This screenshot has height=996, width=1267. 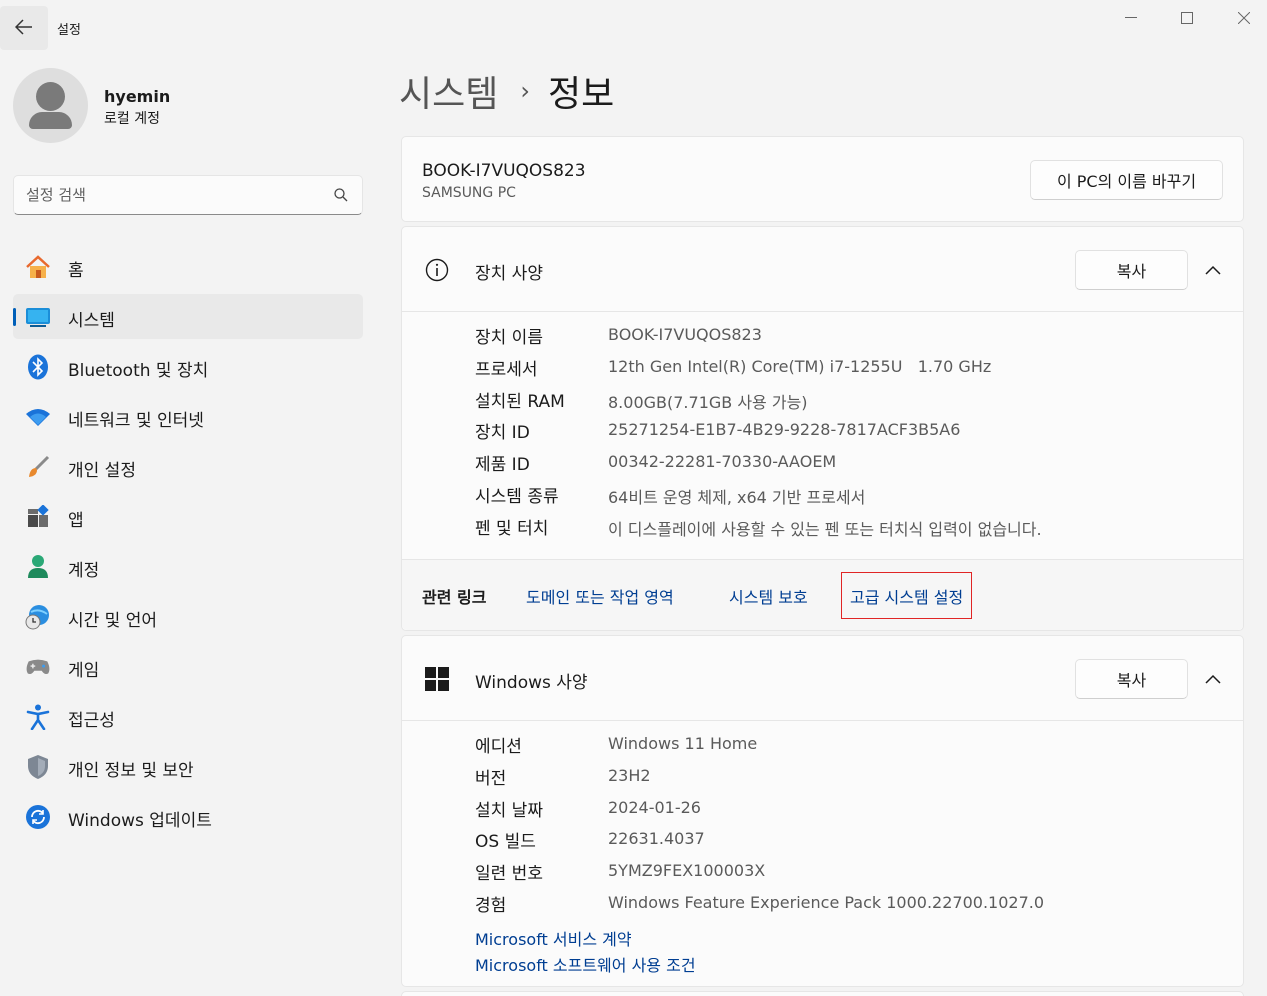 I want to click on spec-row: 제품 ID 00342-22281-70330-AAOEM, so click(x=855, y=466).